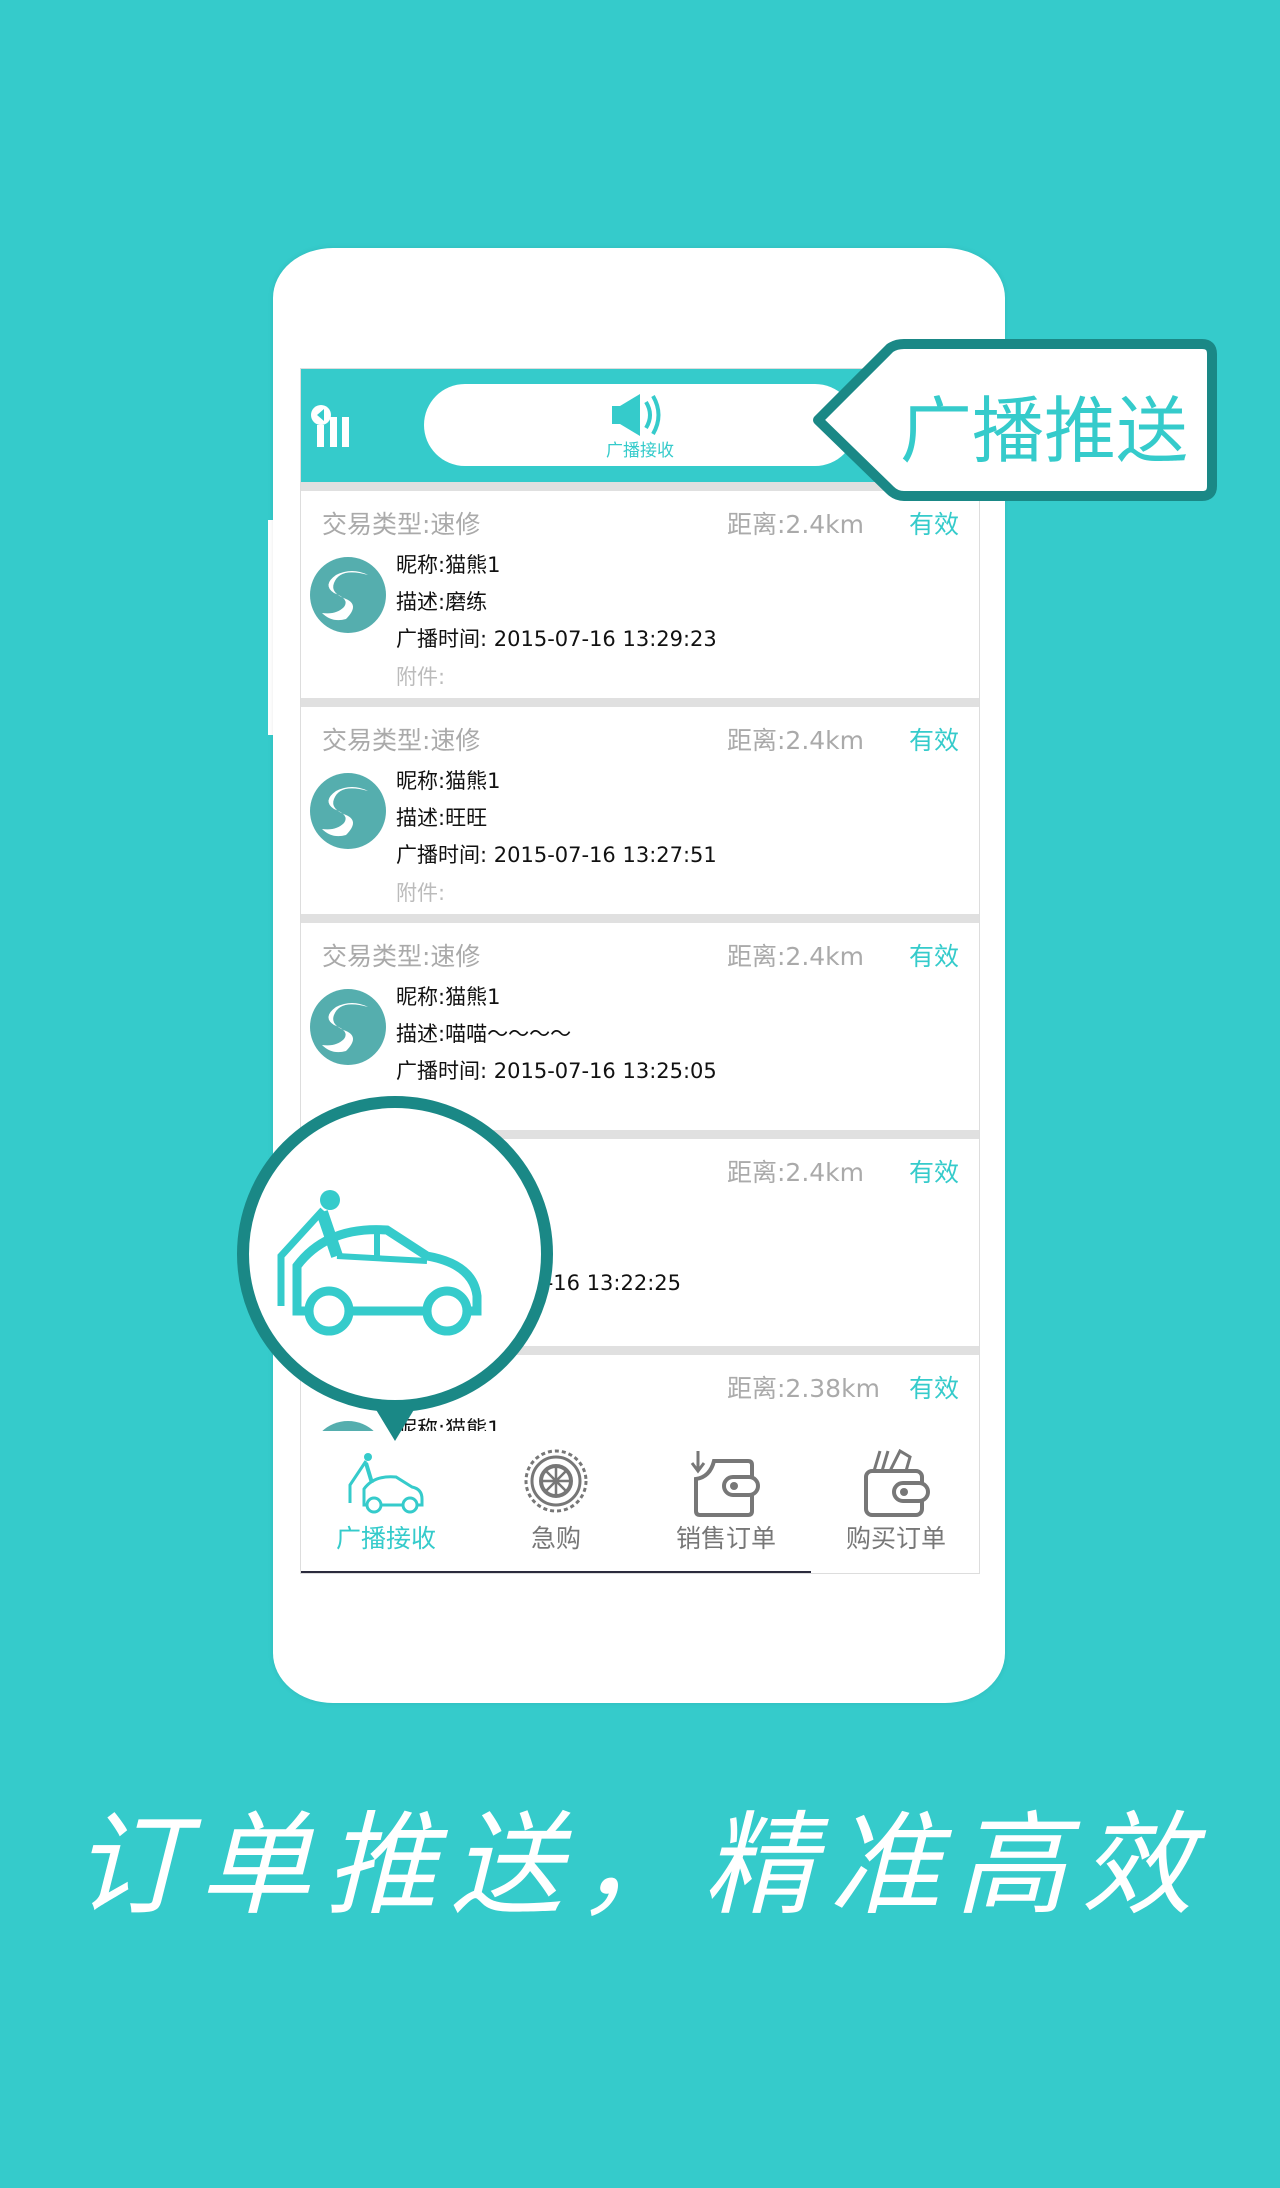  What do you see at coordinates (385, 1538) in the screenshot?
I see `tab-label: 广播接收` at bounding box center [385, 1538].